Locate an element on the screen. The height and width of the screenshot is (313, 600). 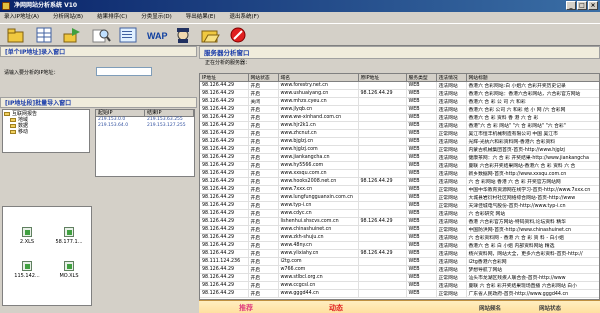
folder-icon is located at coordinates (13, 126).